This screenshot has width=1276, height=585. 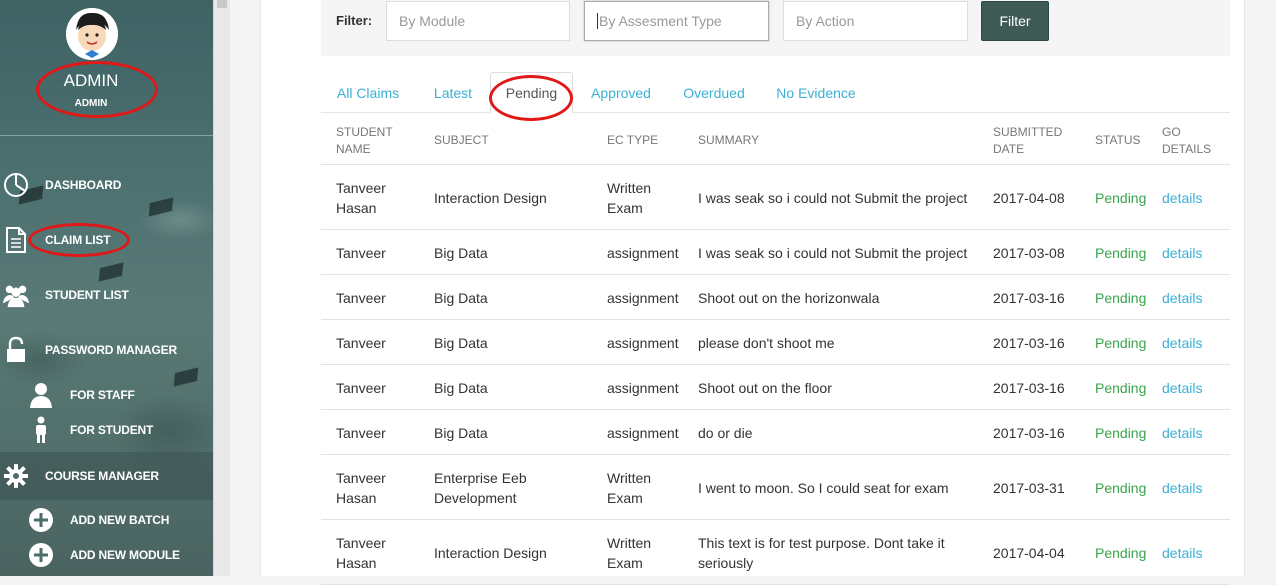 I want to click on pie-chart-icon, so click(x=16, y=185).